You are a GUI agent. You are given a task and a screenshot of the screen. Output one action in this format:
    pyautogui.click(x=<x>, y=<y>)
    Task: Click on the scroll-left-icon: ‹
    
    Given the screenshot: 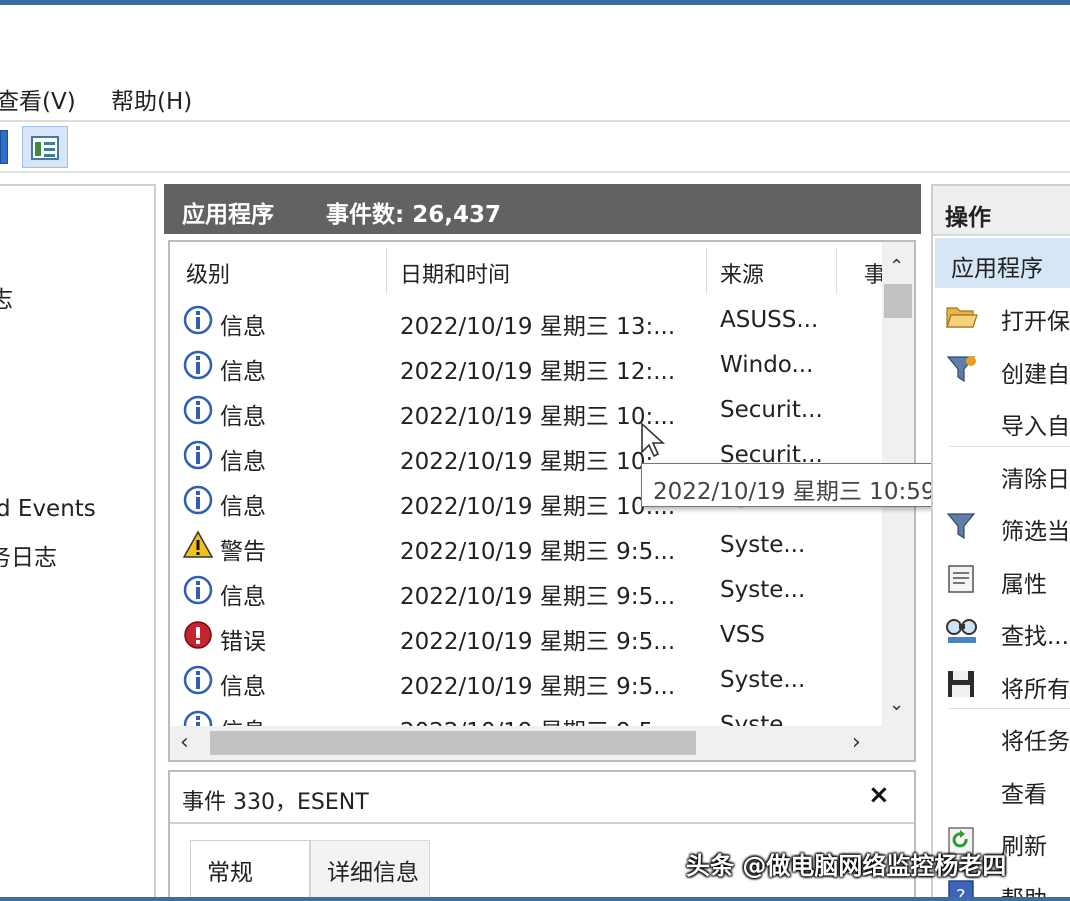 What is the action you would take?
    pyautogui.click(x=184, y=742)
    